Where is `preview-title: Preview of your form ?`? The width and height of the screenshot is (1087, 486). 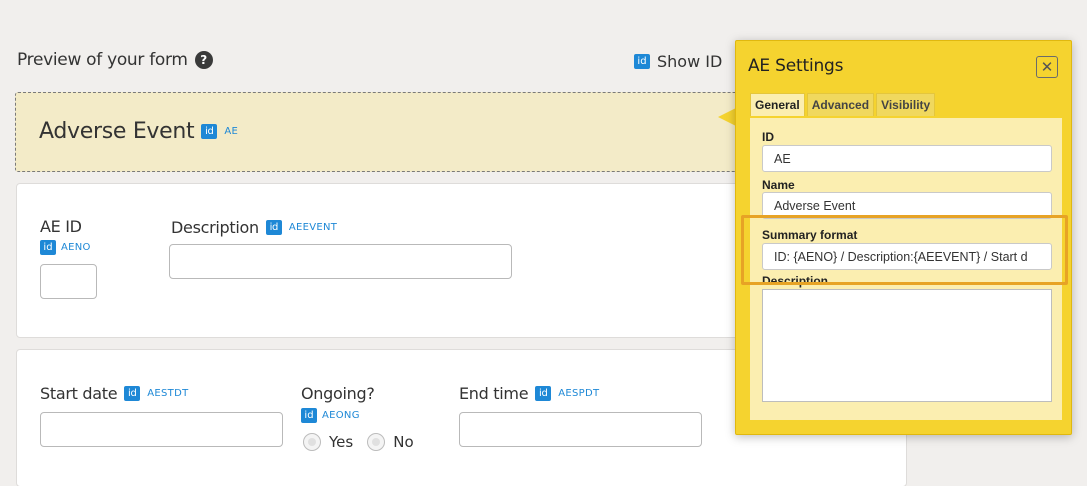 preview-title: Preview of your form ? is located at coordinates (115, 60).